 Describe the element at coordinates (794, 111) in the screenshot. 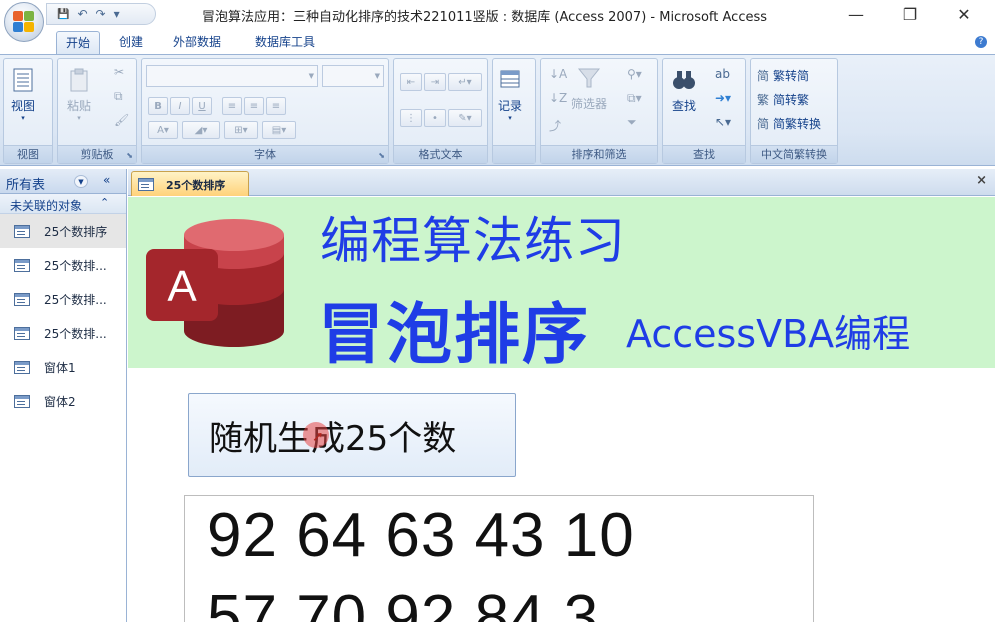

I see `group-chinese-conversion: 简 繁转简 繁 简转繁 简 简繁转换 中文简繁转换` at that location.